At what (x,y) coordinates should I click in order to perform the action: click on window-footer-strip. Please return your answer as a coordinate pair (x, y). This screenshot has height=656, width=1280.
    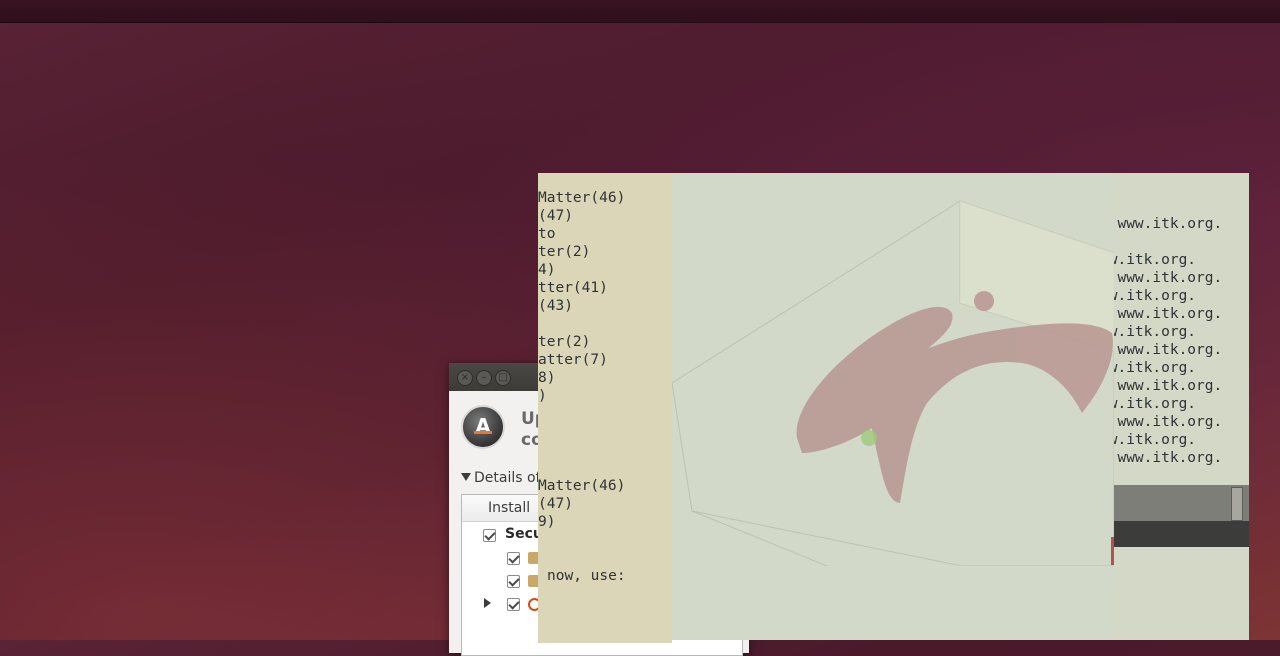
    Looking at the image, I should click on (1181, 534).